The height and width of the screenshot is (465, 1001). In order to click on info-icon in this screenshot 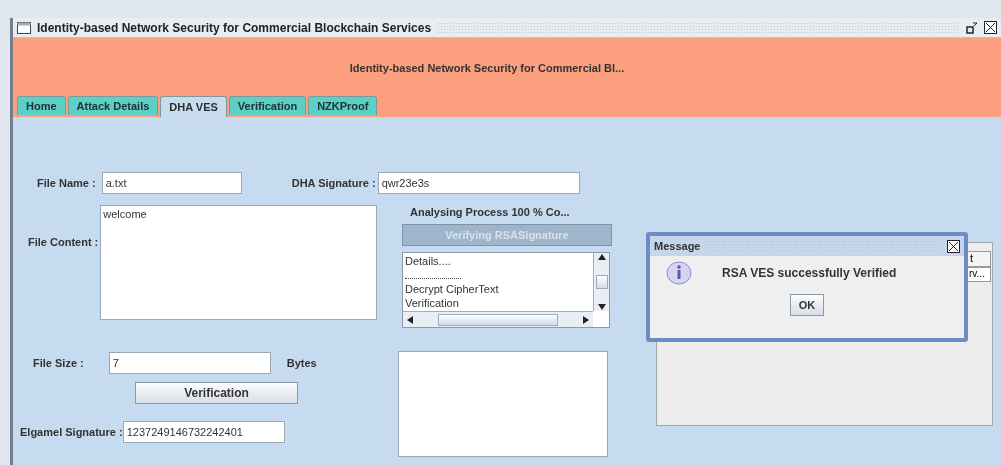, I will do `click(679, 273)`.